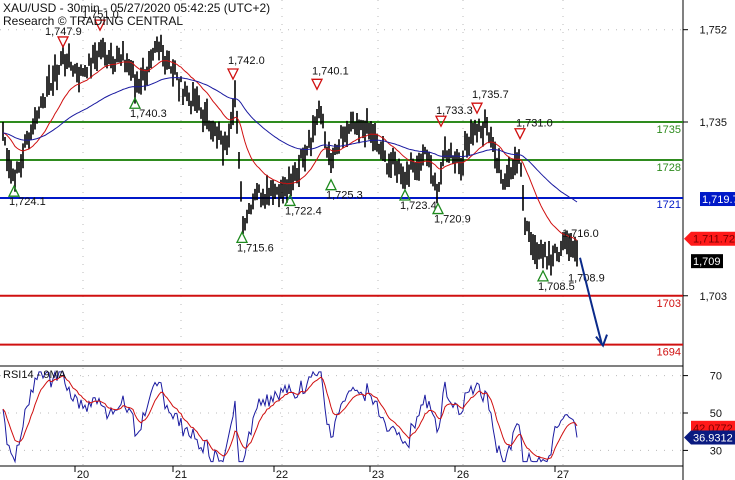  What do you see at coordinates (83, 474) in the screenshot?
I see `x-tick-label: 20` at bounding box center [83, 474].